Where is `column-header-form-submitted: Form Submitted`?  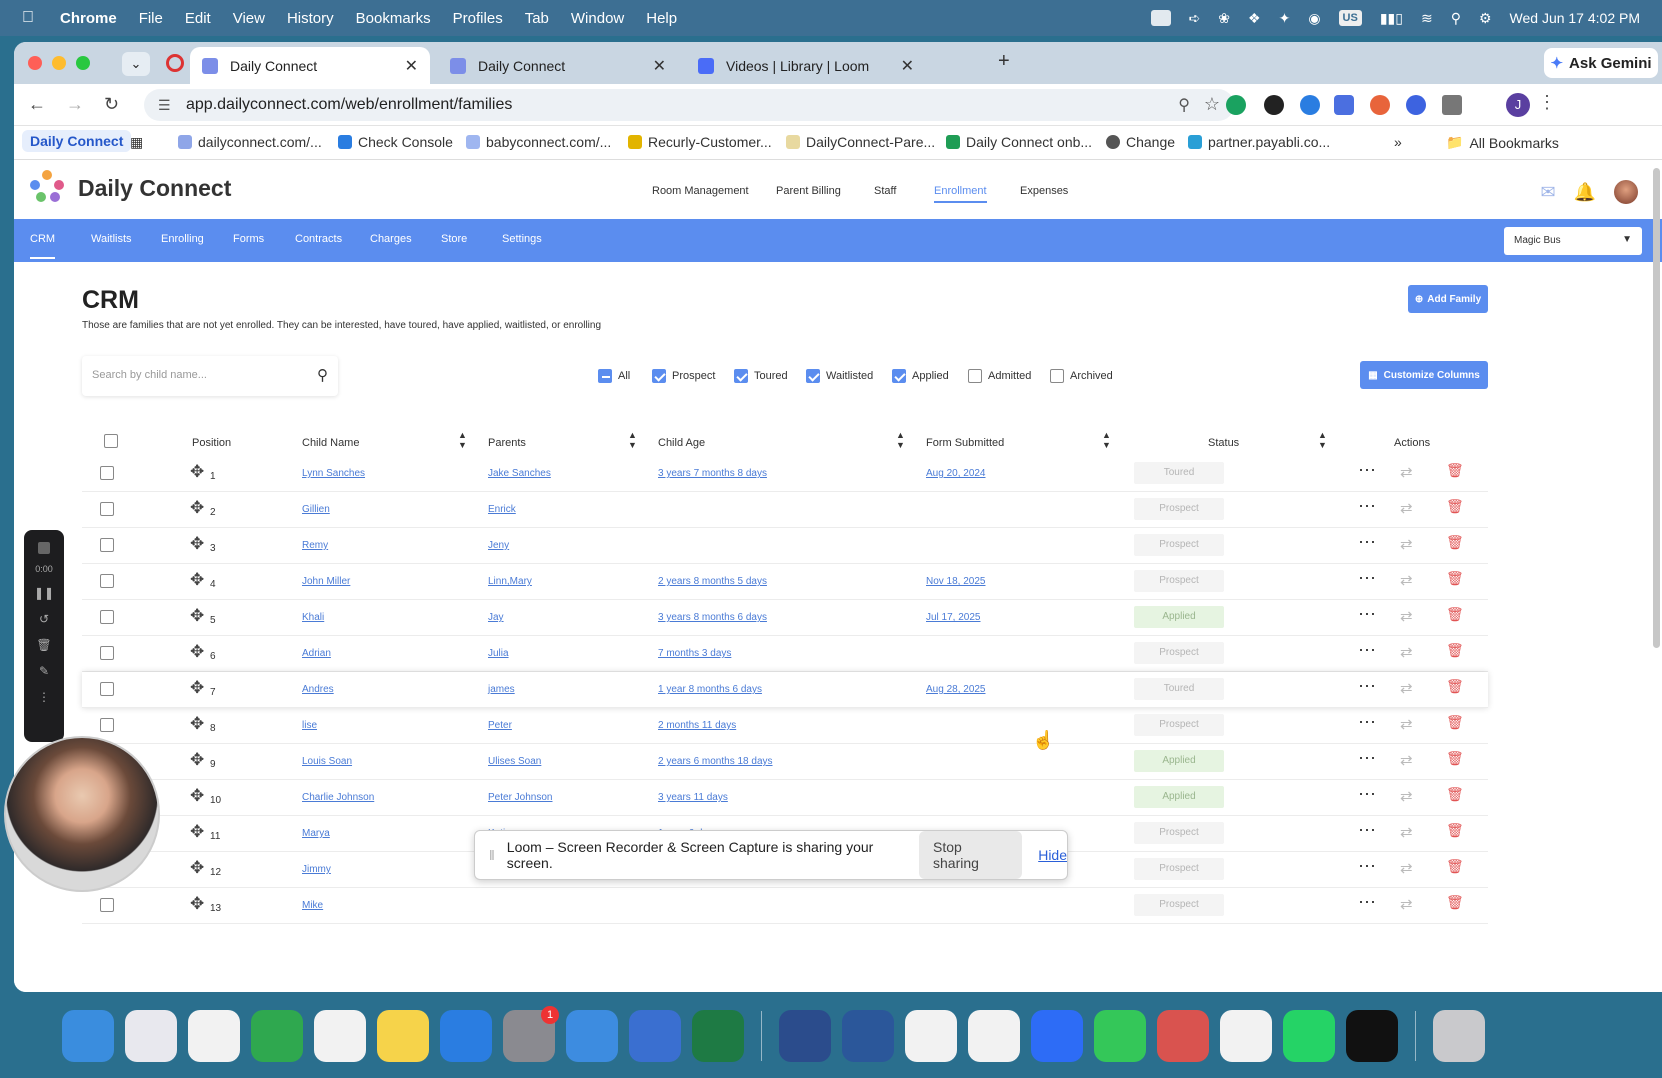
column-header-form-submitted: Form Submitted is located at coordinates (965, 443).